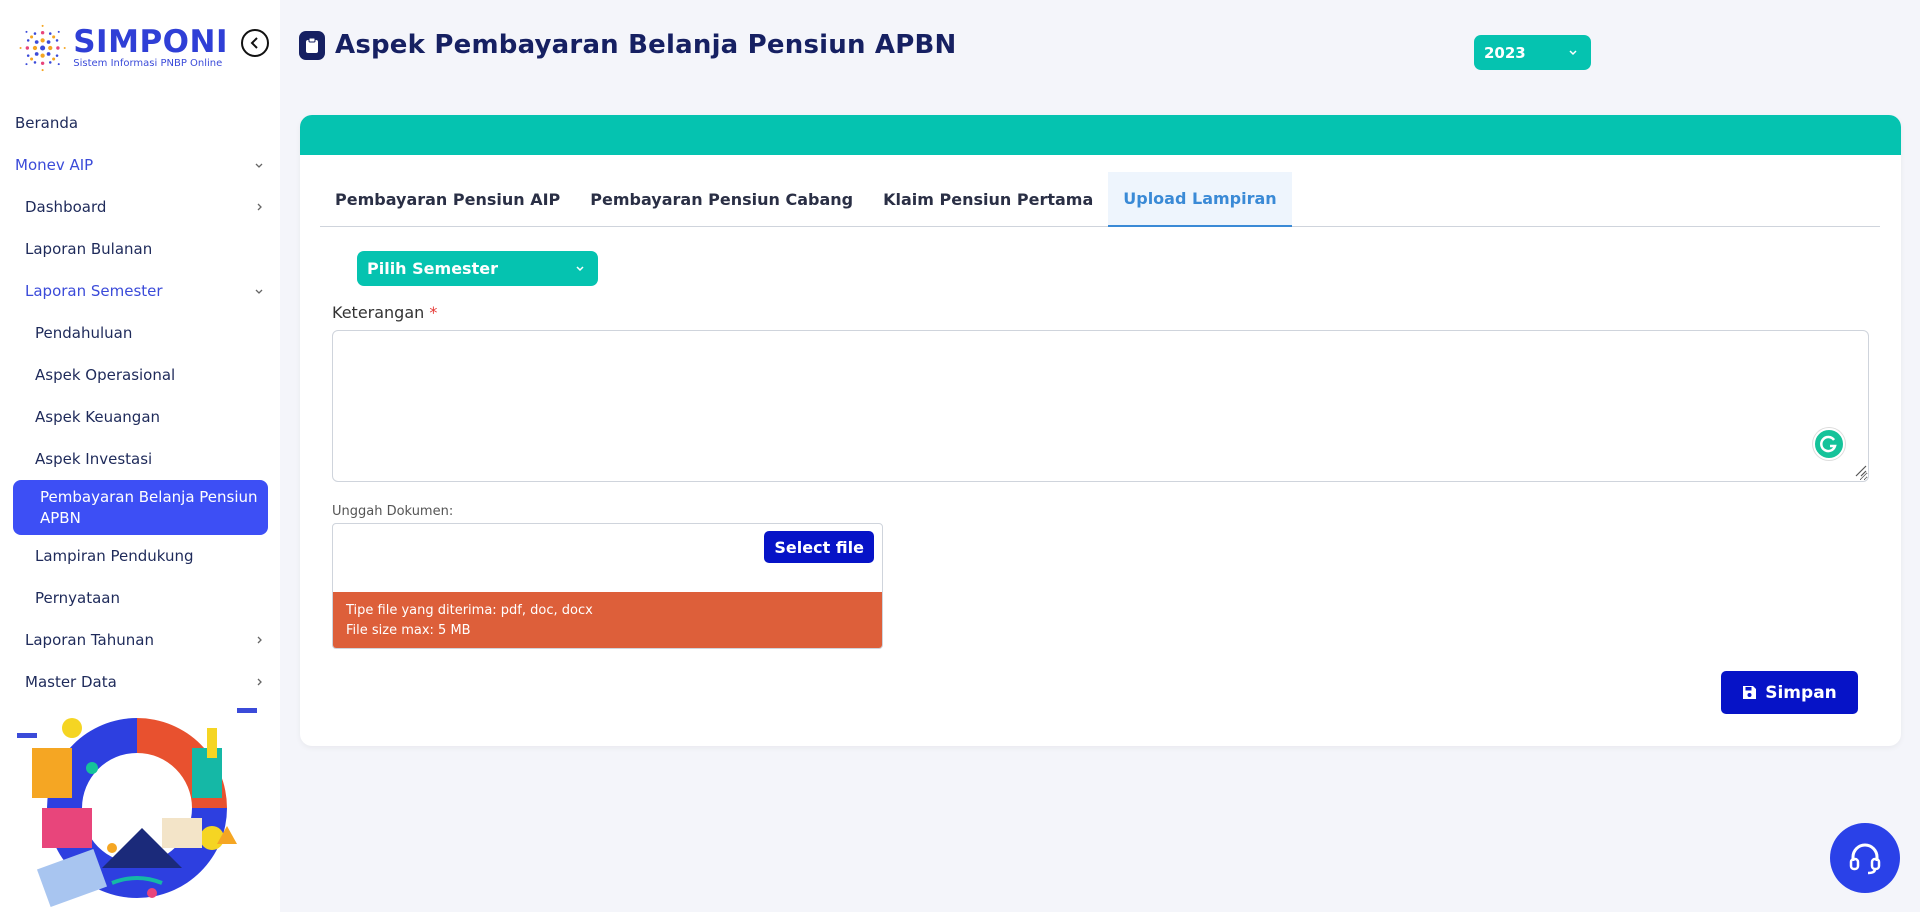 The image size is (1920, 912). Describe the element at coordinates (1100, 406) in the screenshot. I see `keterangan-textarea` at that location.